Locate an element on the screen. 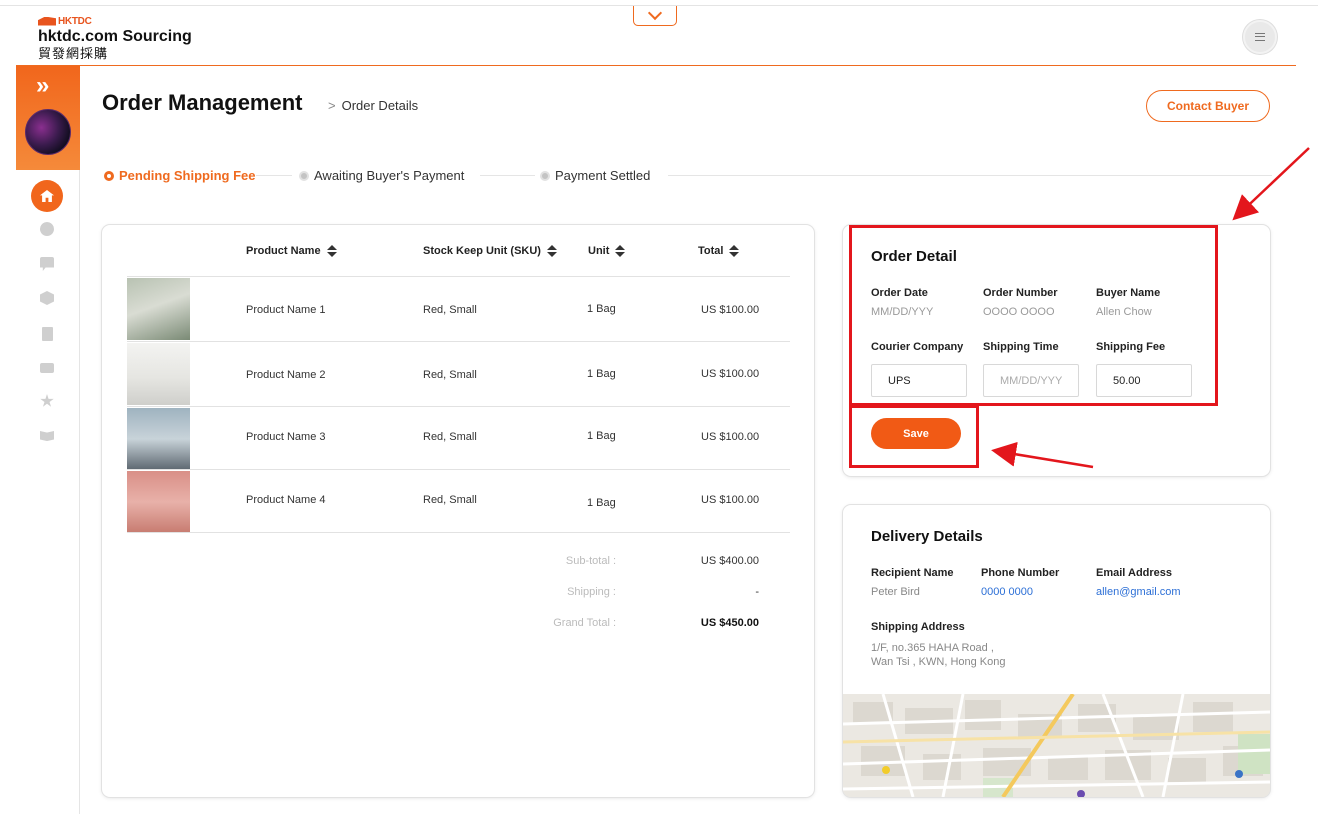 The height and width of the screenshot is (814, 1318). subtotal-label: Sub-total : is located at coordinates (590, 561).